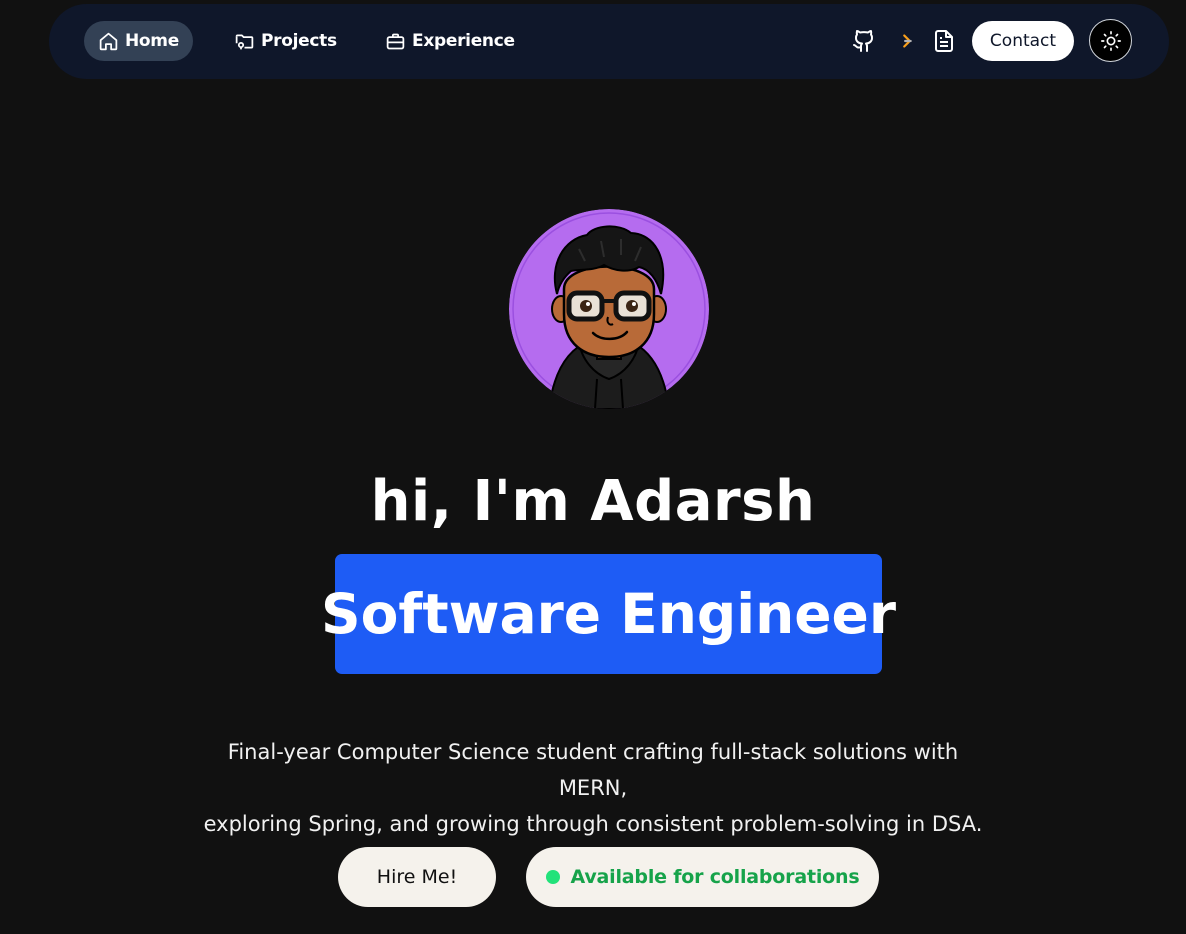  Describe the element at coordinates (463, 41) in the screenshot. I see `nav-experience-label: Experience` at that location.